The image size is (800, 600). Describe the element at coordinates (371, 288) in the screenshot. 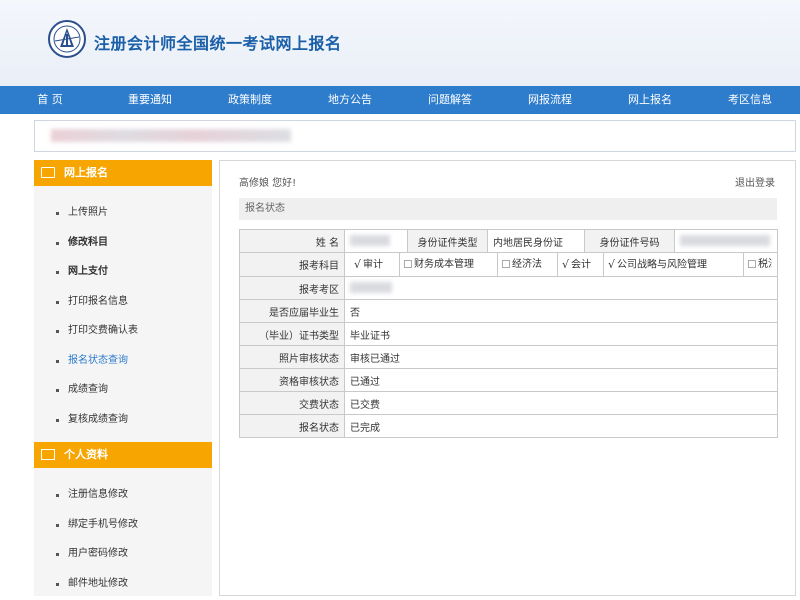

I see `blurred-exam-area` at that location.